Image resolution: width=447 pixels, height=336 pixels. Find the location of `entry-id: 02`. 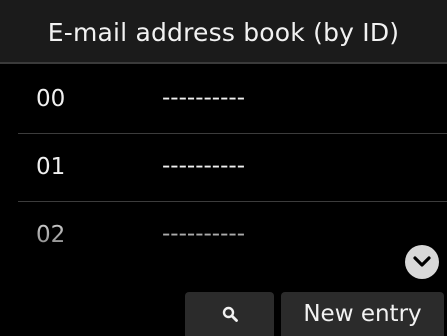

entry-id: 02 is located at coordinates (51, 235).